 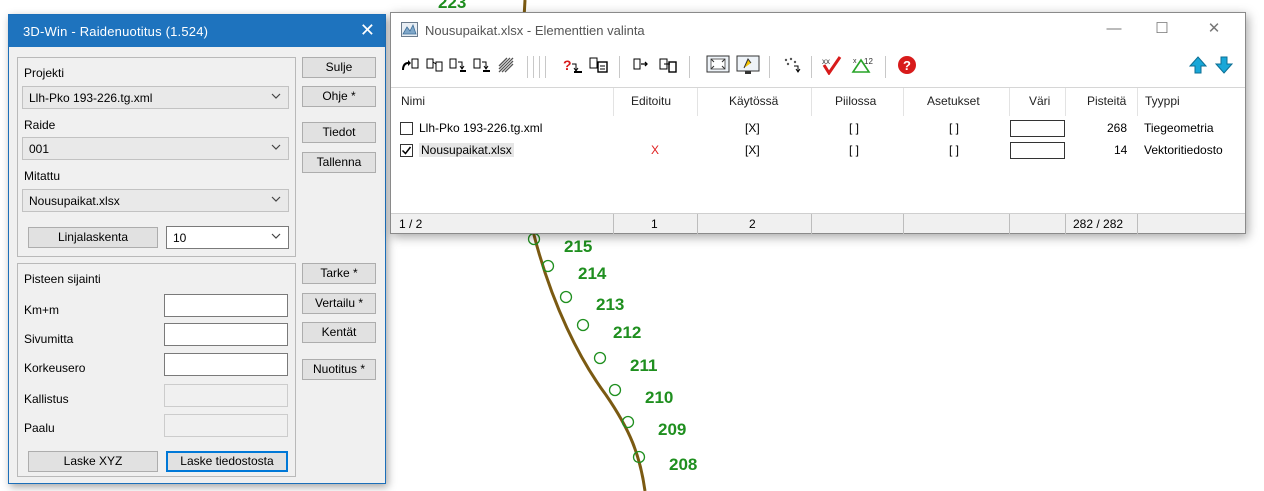 I want to click on station-label: 213, so click(x=610, y=304).